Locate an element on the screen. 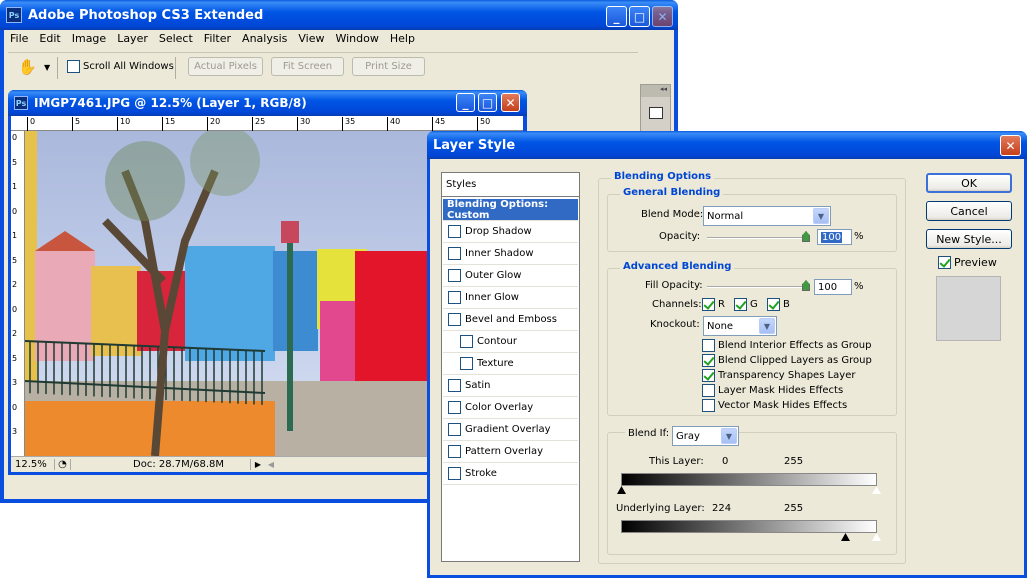 Image resolution: width=1027 pixels, height=578 pixels. blending-options-title: Blending Options is located at coordinates (663, 176).